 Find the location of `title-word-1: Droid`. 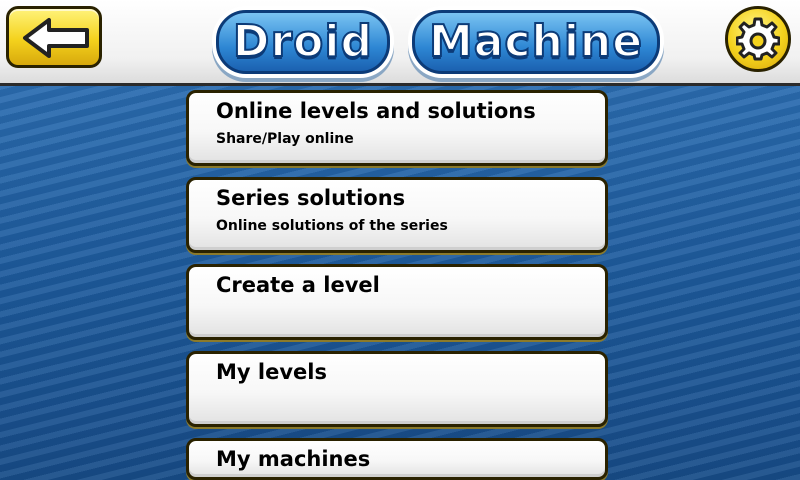

title-word-1: Droid is located at coordinates (302, 42).